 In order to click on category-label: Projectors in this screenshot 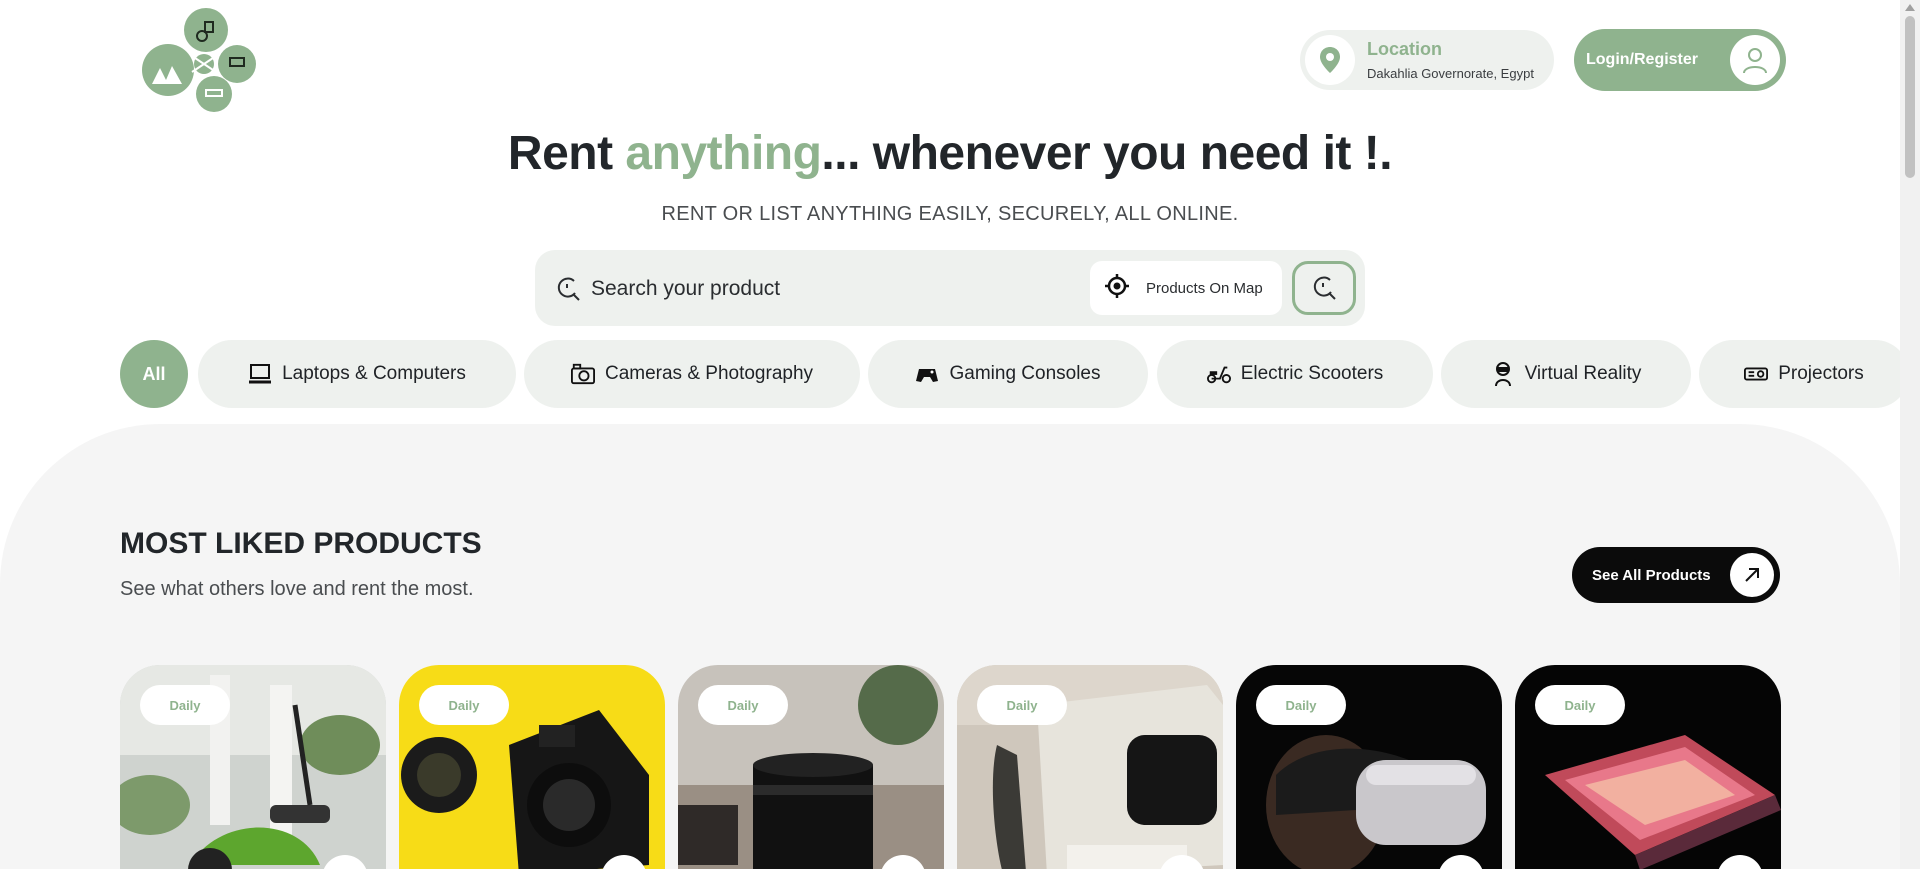, I will do `click(1821, 373)`.